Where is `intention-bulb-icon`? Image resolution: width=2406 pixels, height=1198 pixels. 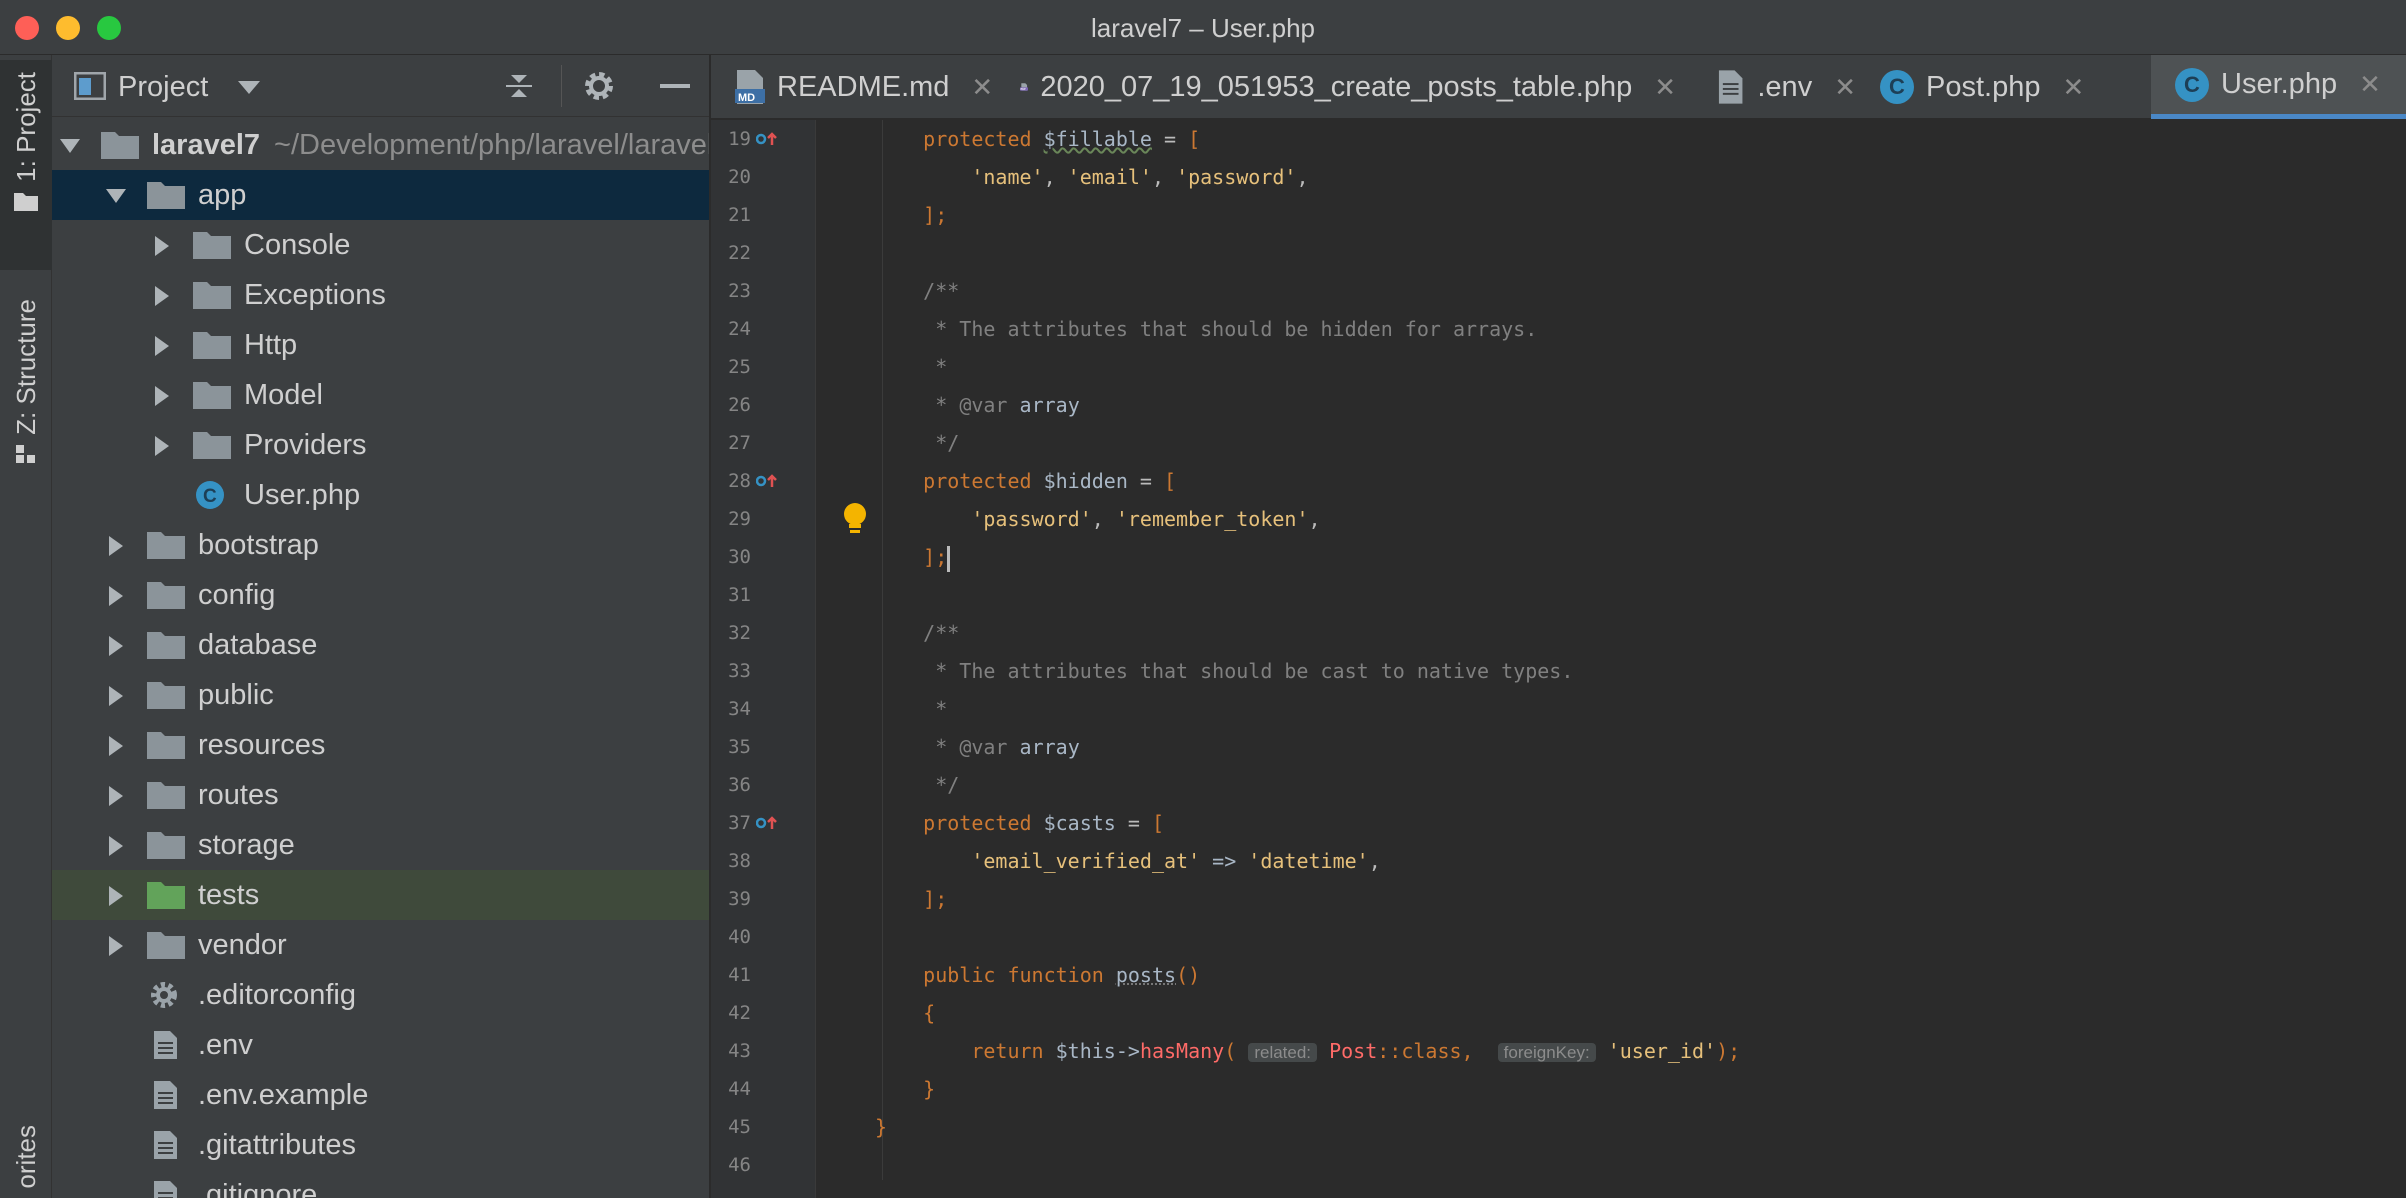
intention-bulb-icon is located at coordinates (855, 519).